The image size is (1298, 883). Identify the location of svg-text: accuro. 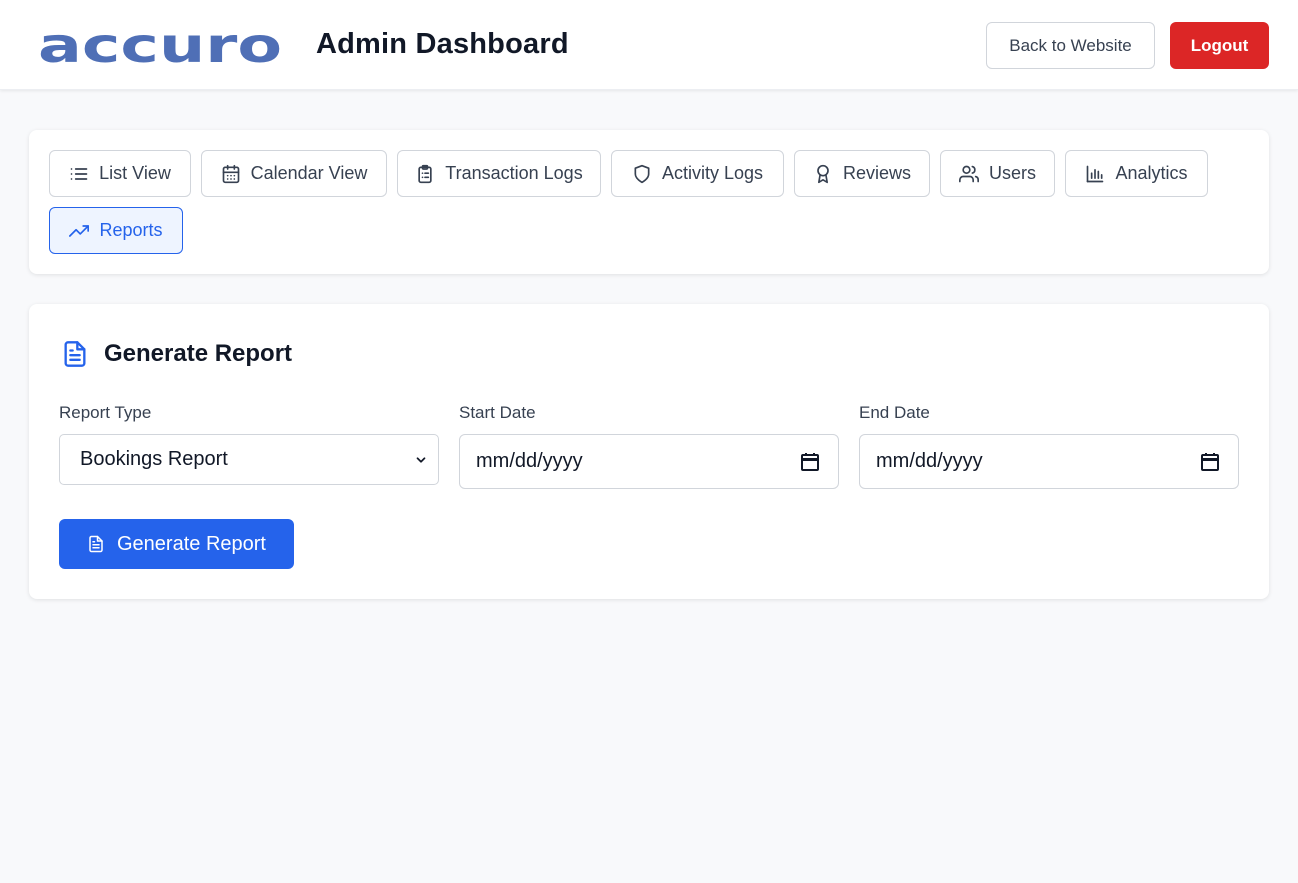
(160, 46).